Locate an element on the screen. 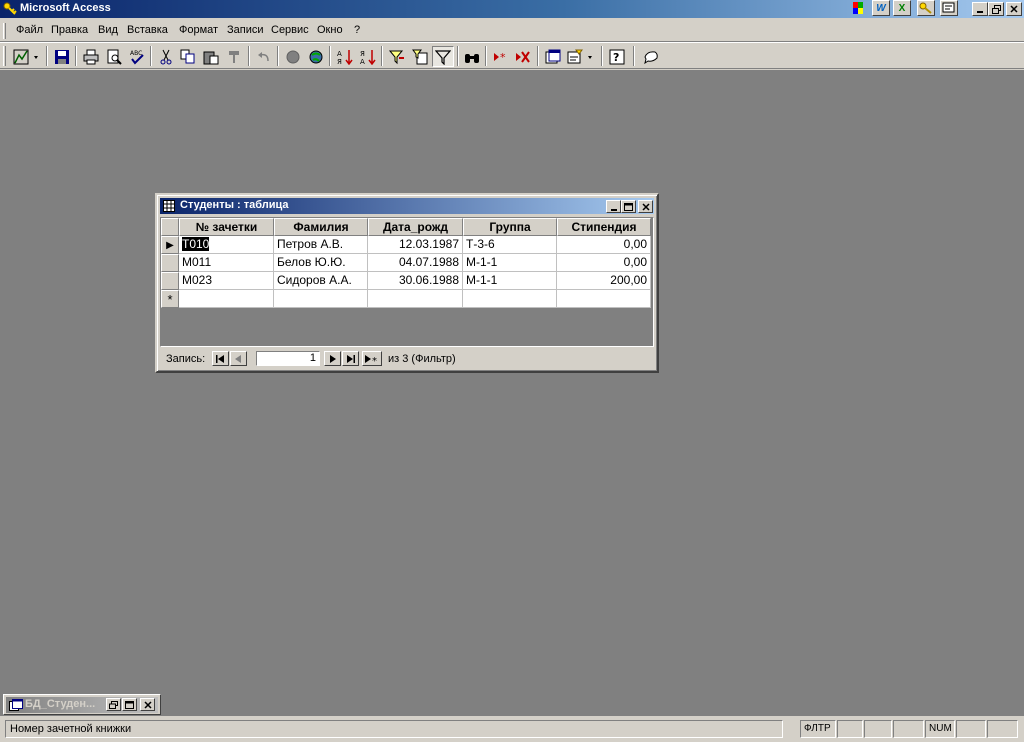 The height and width of the screenshot is (742, 1024). save-icon is located at coordinates (62, 56).